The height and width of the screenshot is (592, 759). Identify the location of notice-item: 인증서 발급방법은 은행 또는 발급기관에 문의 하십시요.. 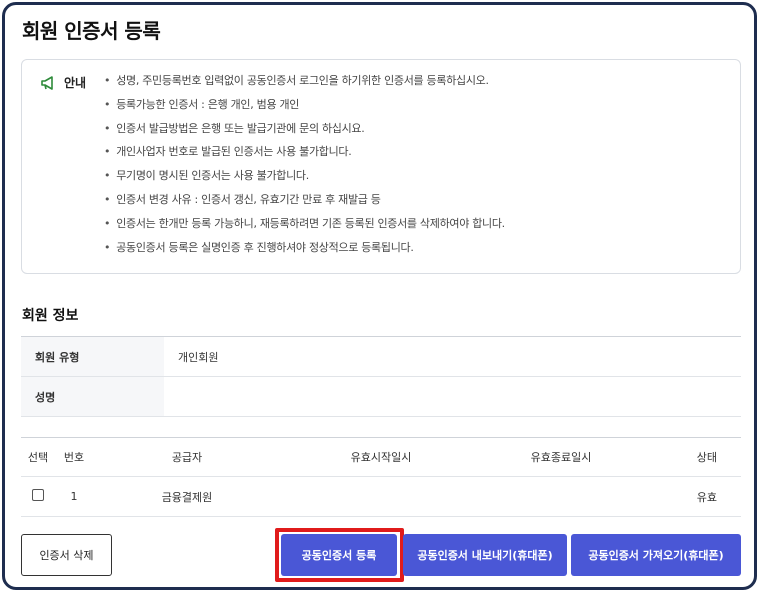
(304, 133).